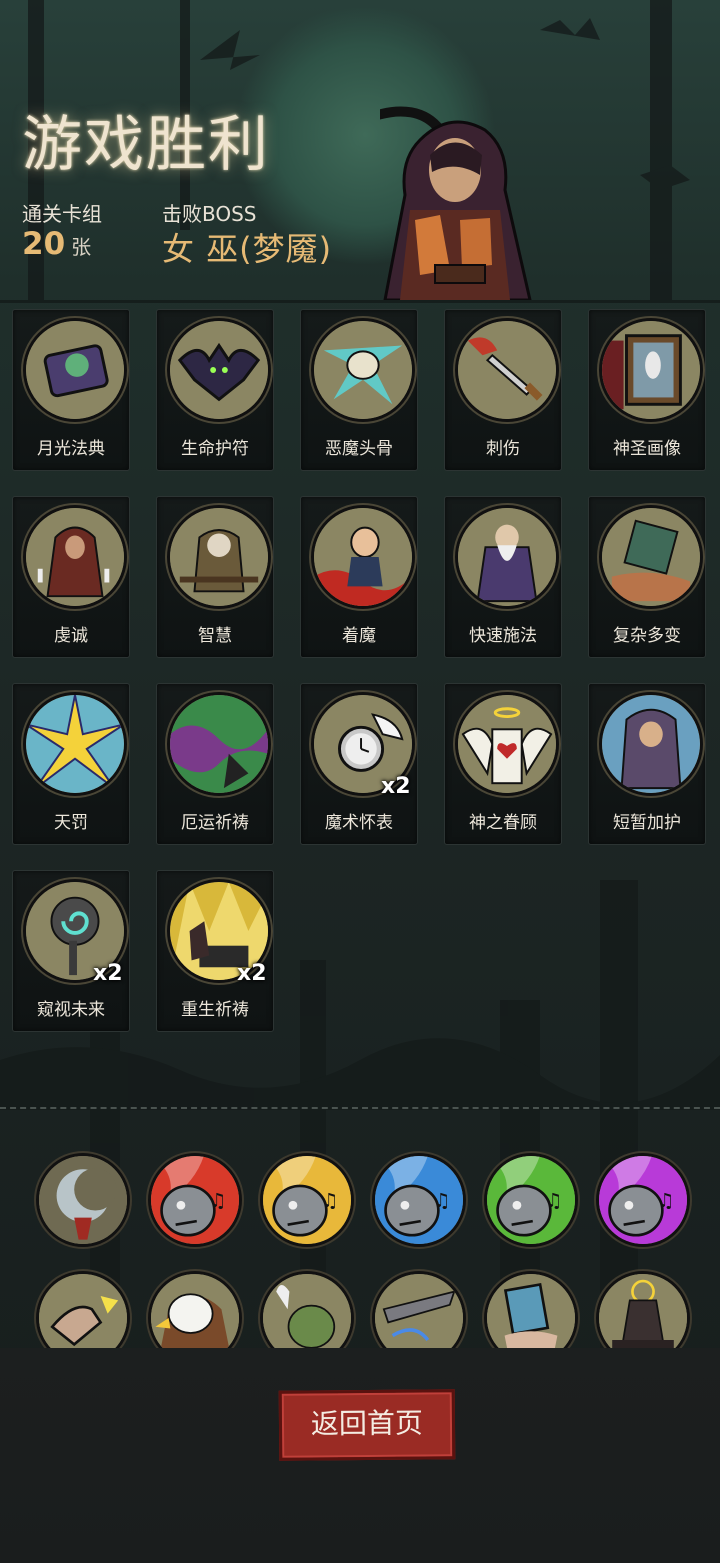 This screenshot has height=1563, width=720. What do you see at coordinates (307, 1200) in the screenshot?
I see `gargoyle-gold-flame-icon: ♫` at bounding box center [307, 1200].